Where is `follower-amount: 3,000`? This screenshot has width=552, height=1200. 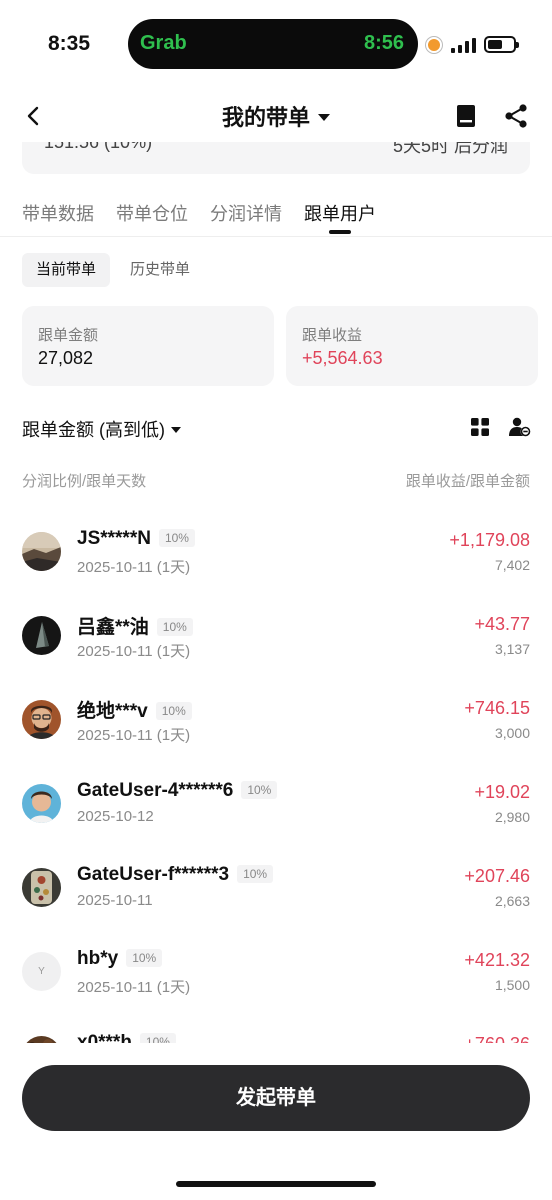 follower-amount: 3,000 is located at coordinates (512, 733).